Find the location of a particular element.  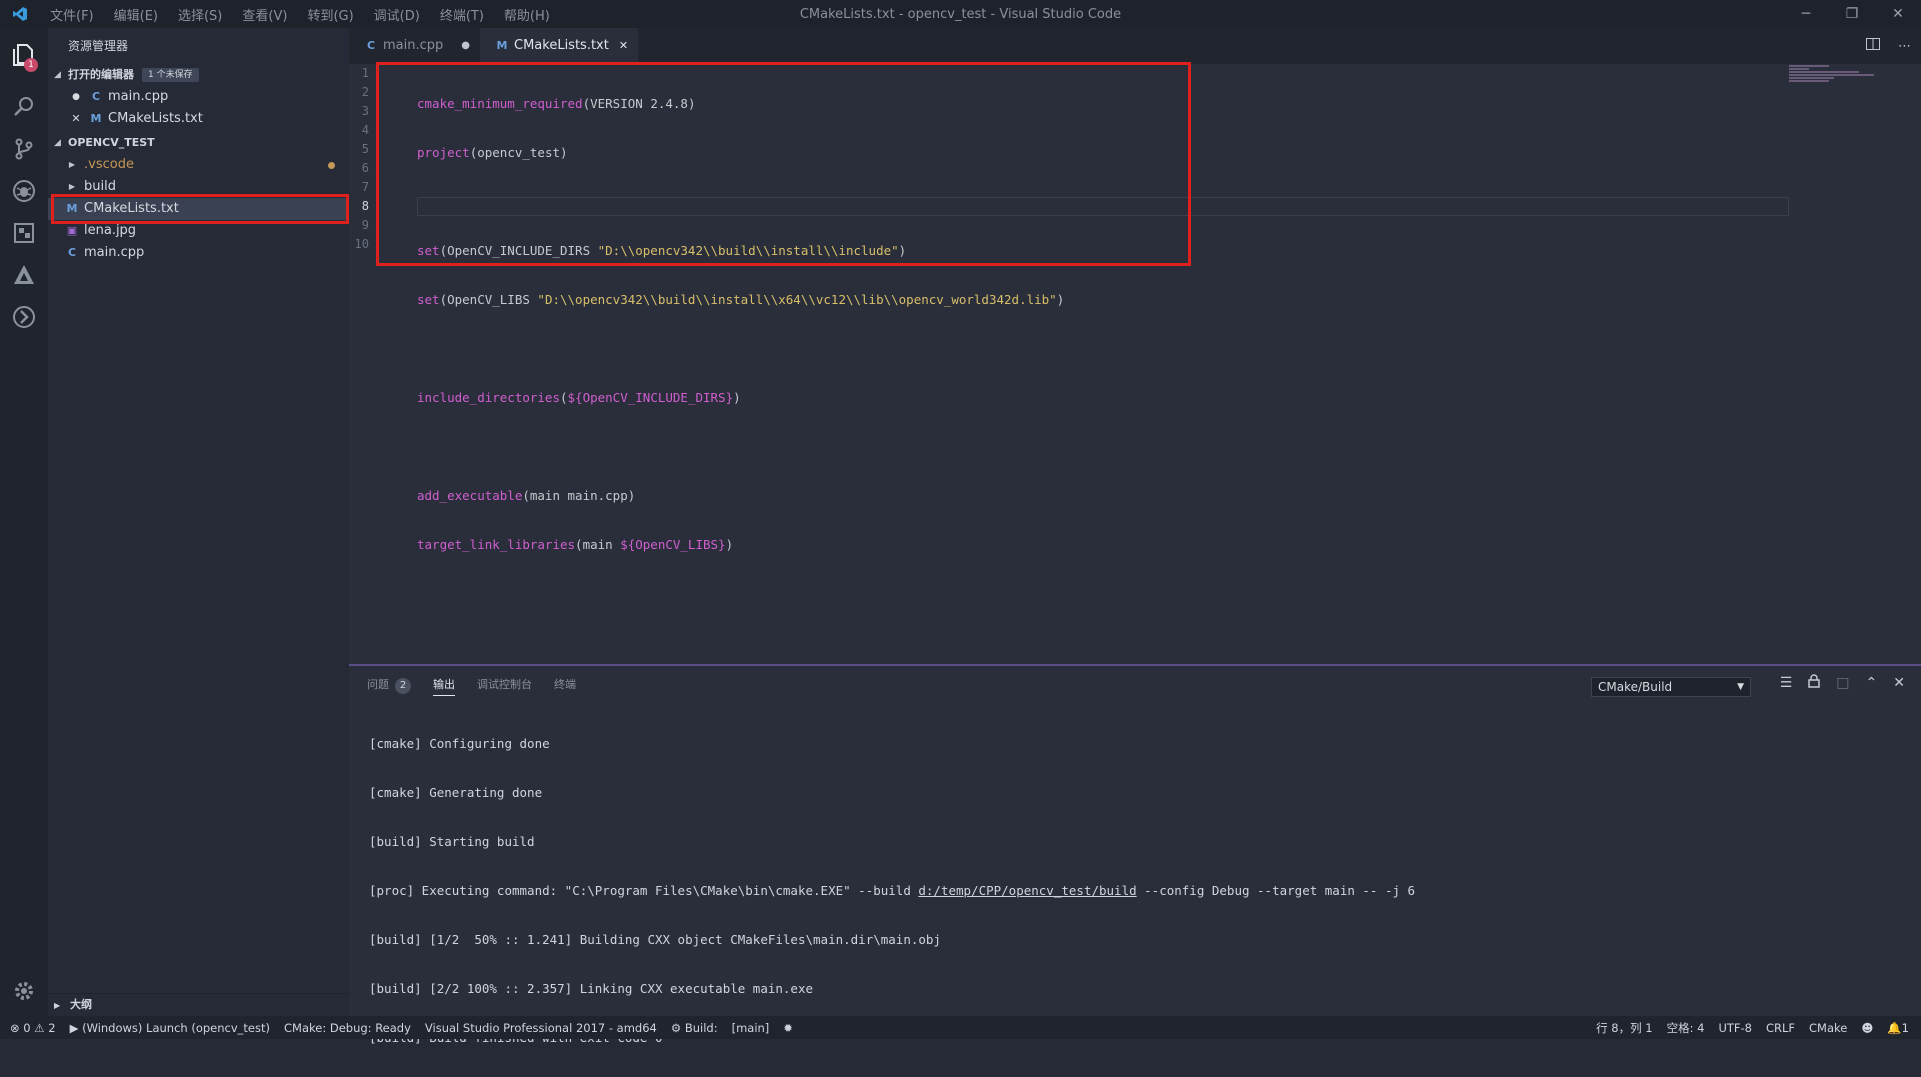

explorer-button: 1 is located at coordinates (24, 55).